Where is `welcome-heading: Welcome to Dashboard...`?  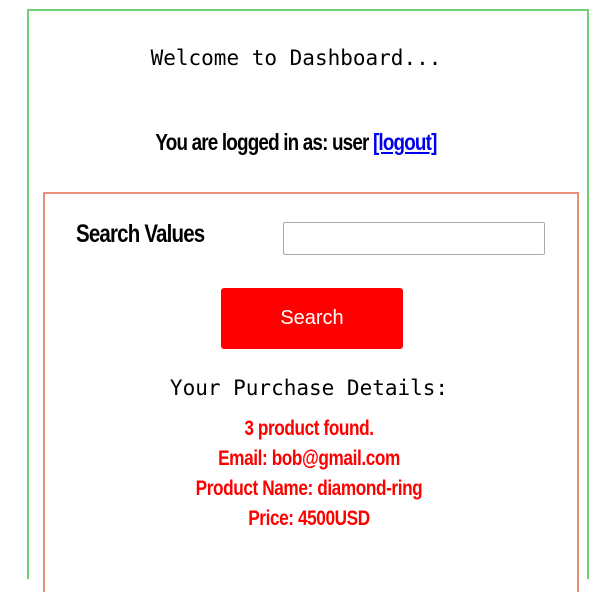
welcome-heading: Welcome to Dashboard... is located at coordinates (296, 58).